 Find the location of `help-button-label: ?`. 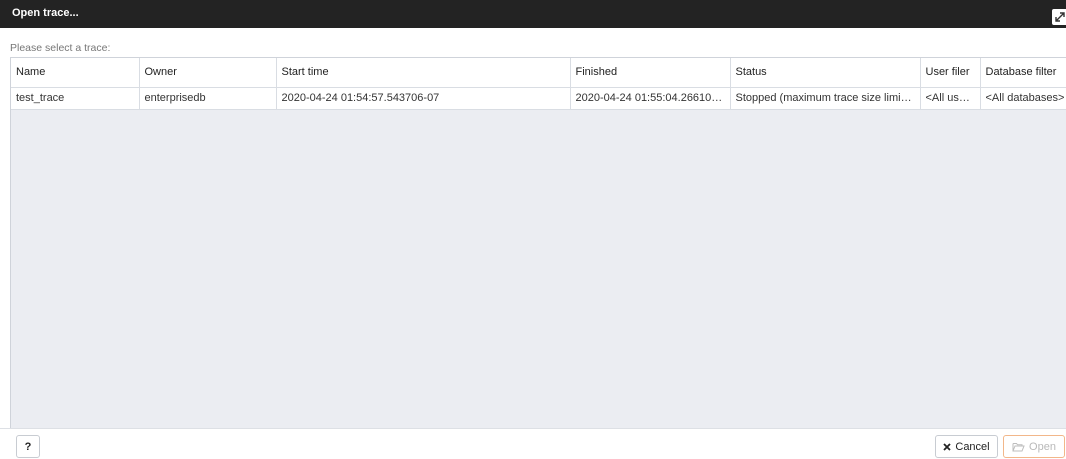

help-button-label: ? is located at coordinates (28, 446).